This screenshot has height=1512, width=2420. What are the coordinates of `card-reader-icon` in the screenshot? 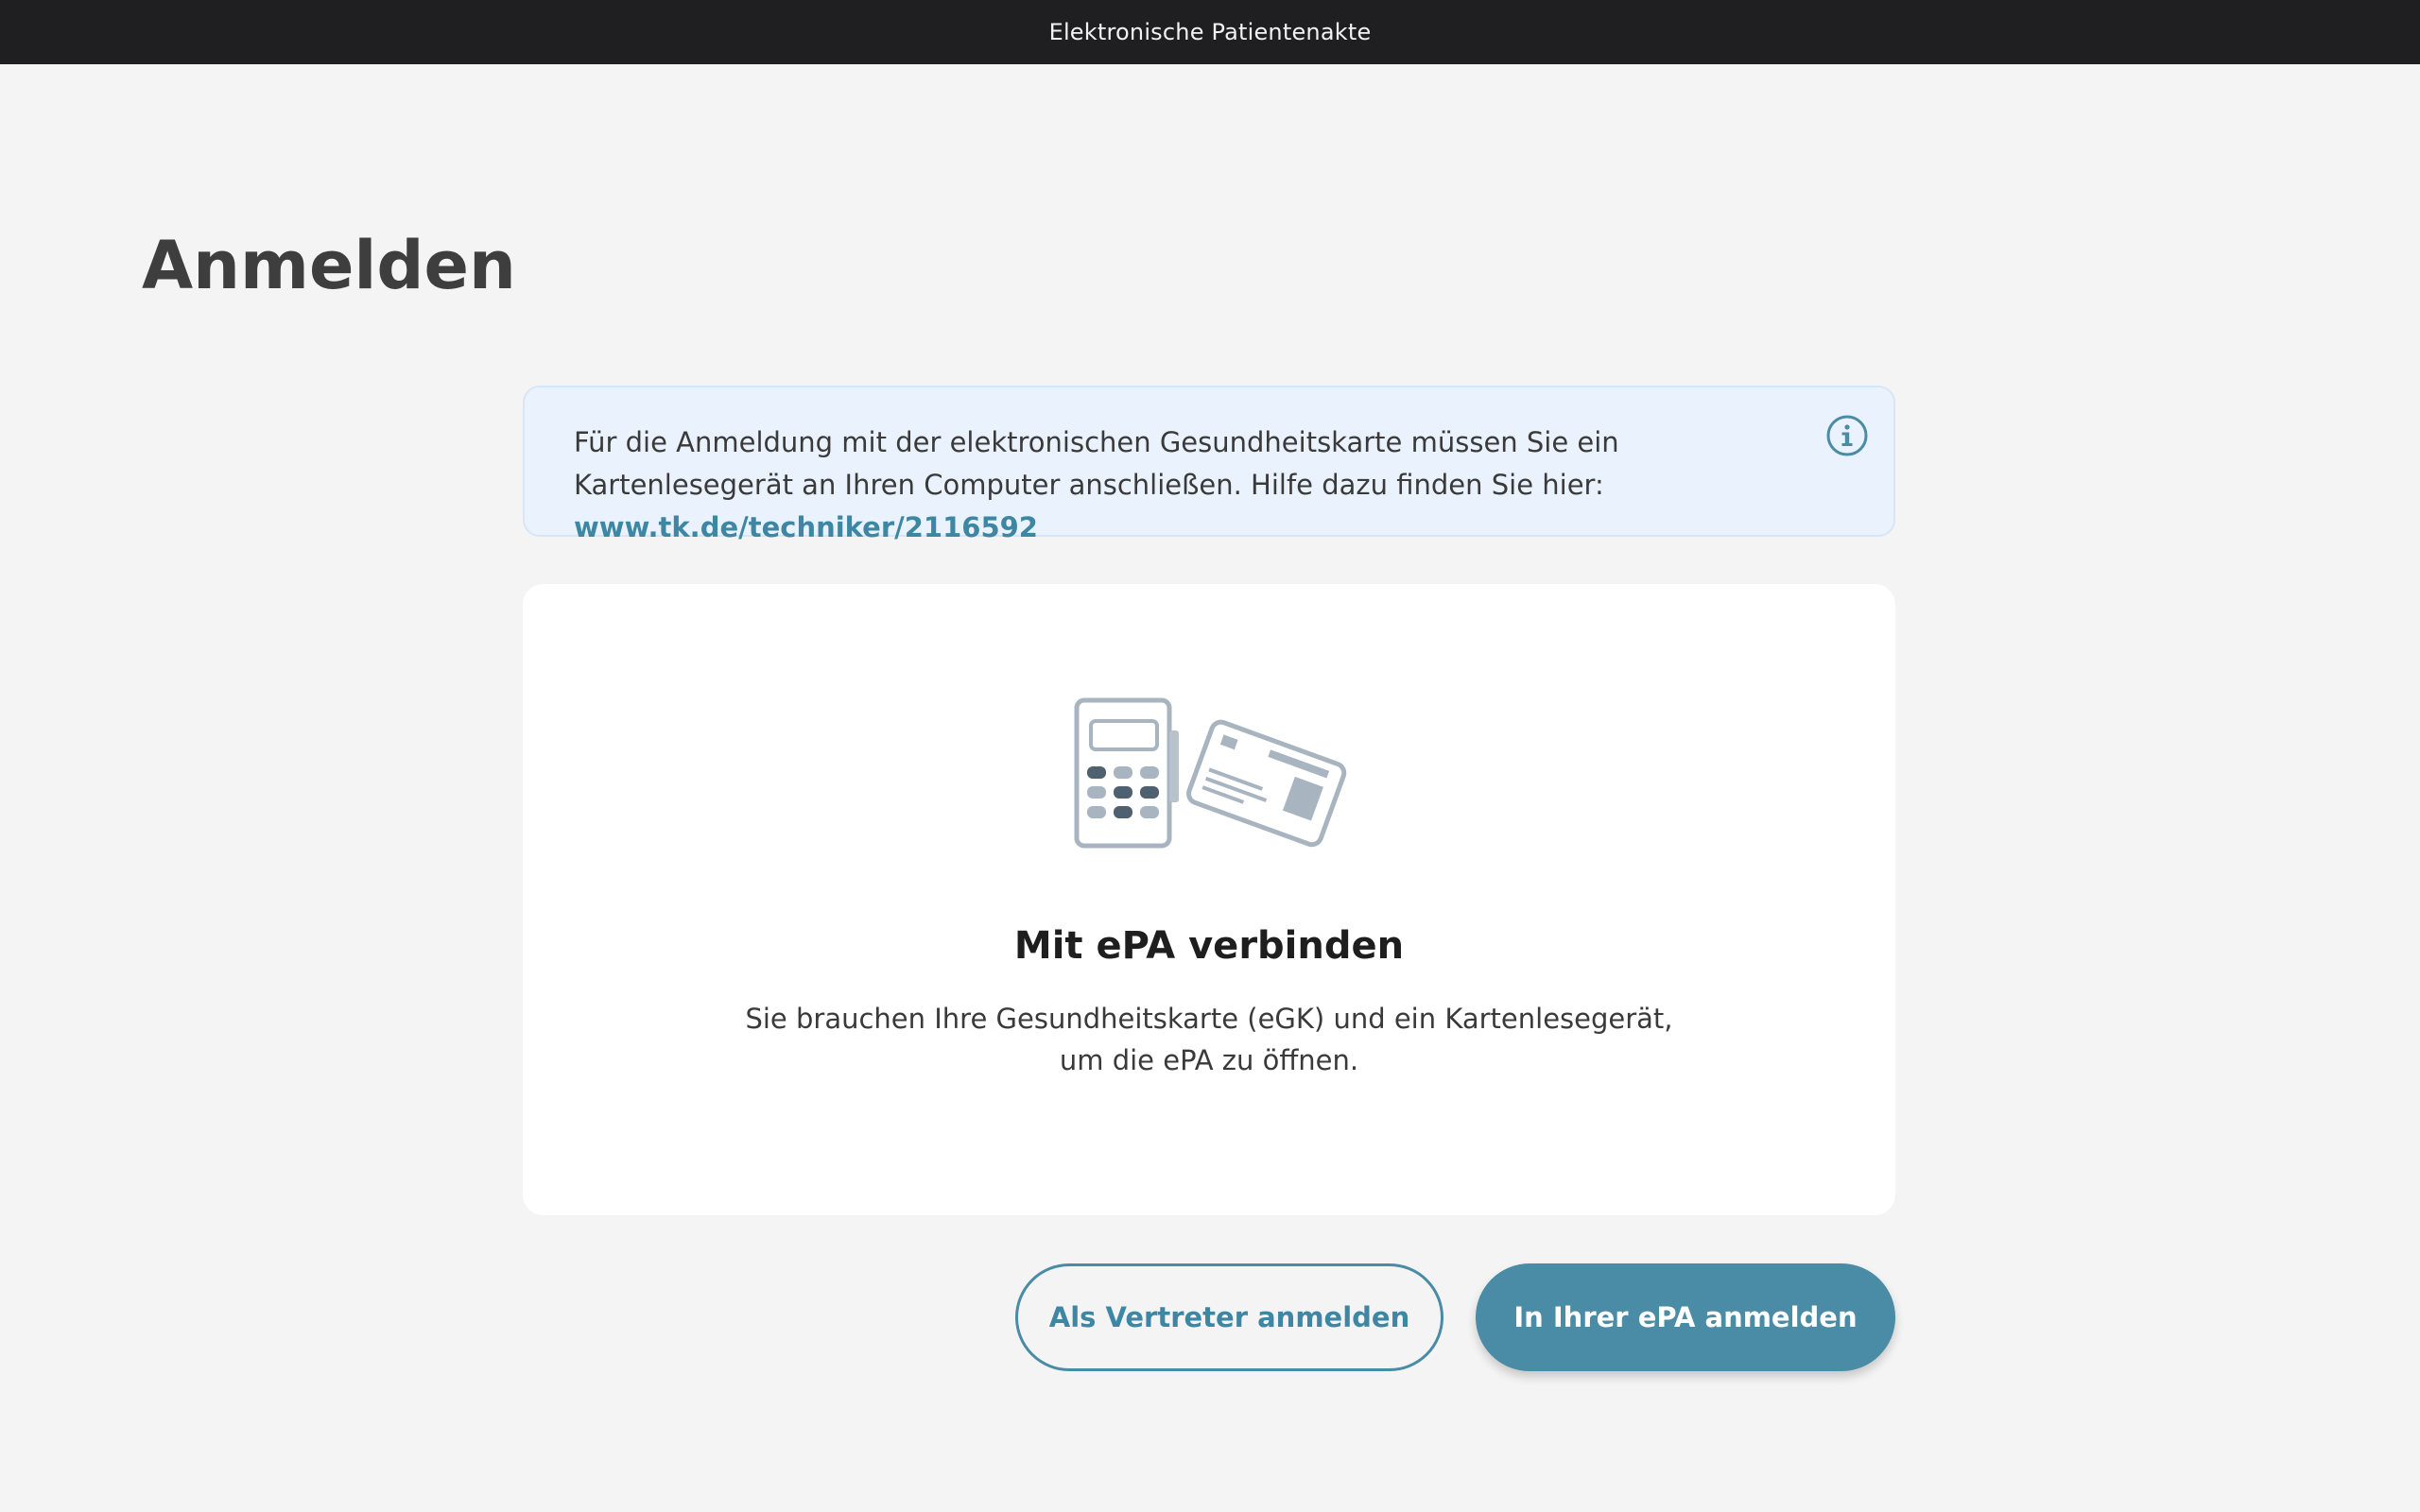 It's located at (1126, 773).